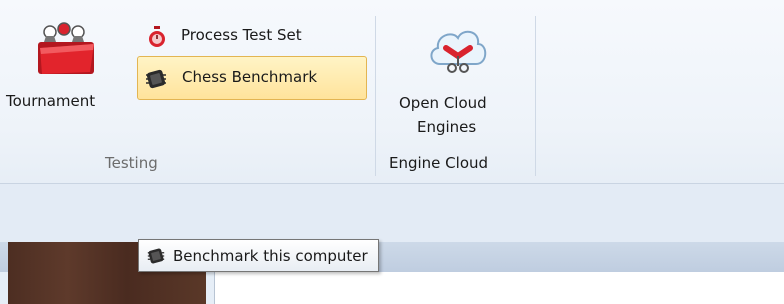 Image resolution: width=784 pixels, height=304 pixels. What do you see at coordinates (51, 101) in the screenshot?
I see `tournament-label: Tournament` at bounding box center [51, 101].